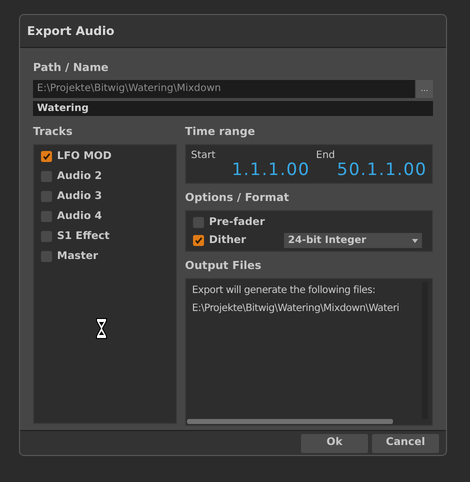 The image size is (470, 482). Describe the element at coordinates (79, 216) in the screenshot. I see `track-label: Audio 4` at that location.